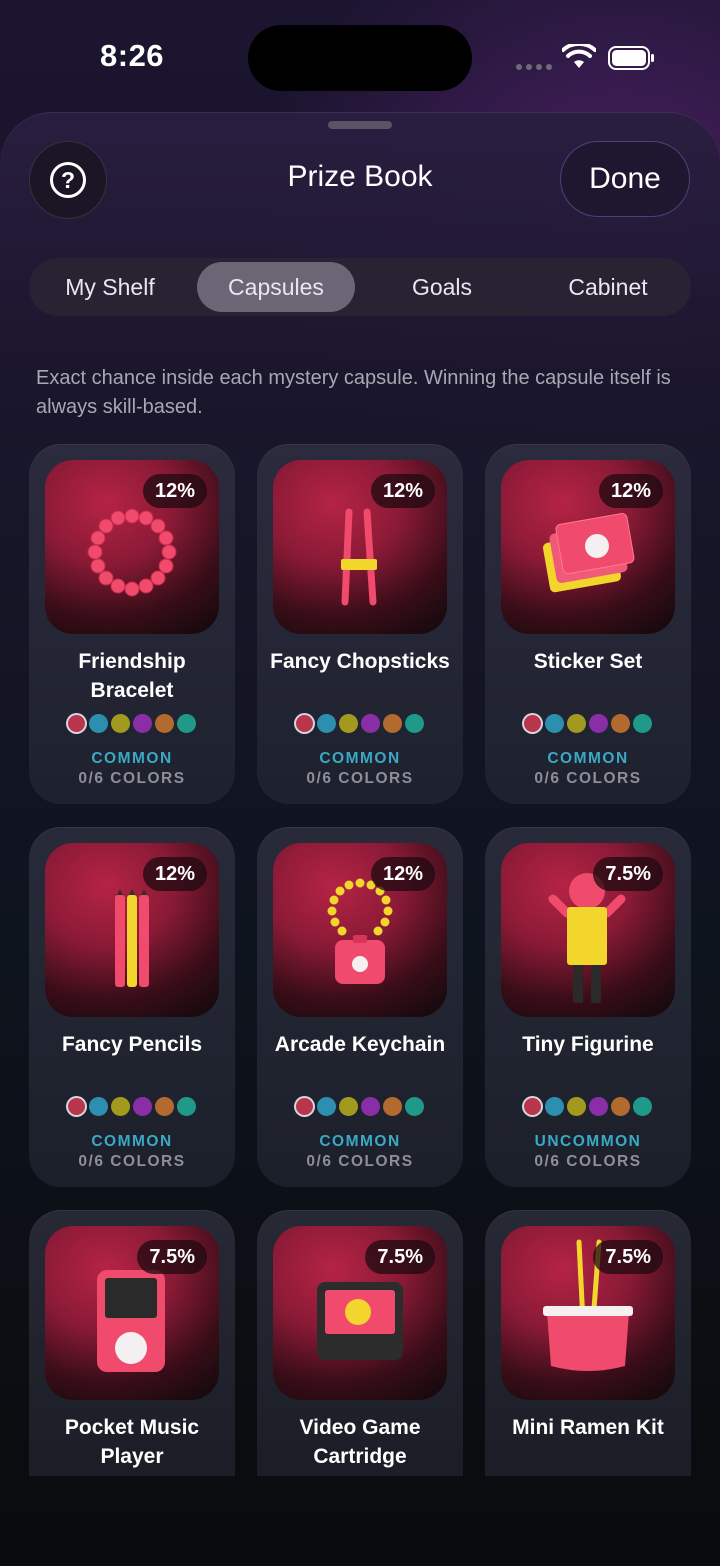  What do you see at coordinates (534, 67) in the screenshot?
I see `cellular-signal-icon` at bounding box center [534, 67].